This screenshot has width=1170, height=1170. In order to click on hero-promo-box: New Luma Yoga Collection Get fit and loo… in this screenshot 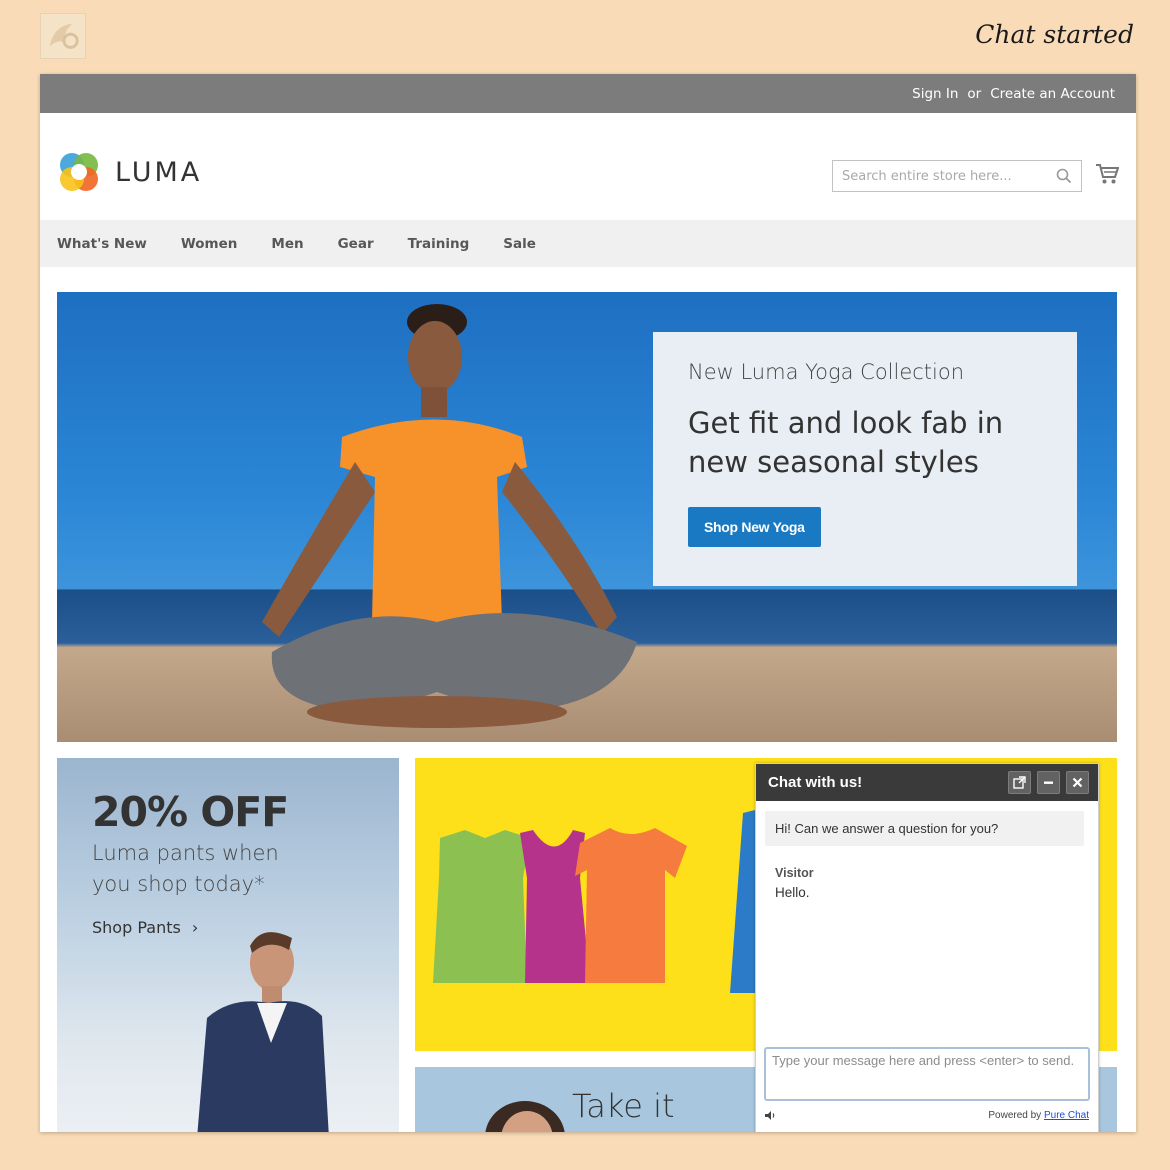, I will do `click(865, 459)`.